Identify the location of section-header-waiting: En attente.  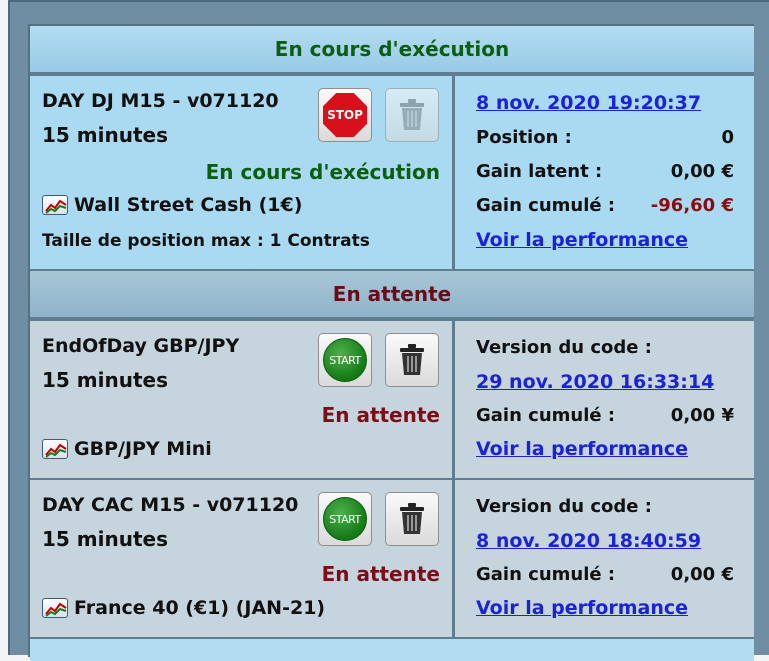
(392, 295).